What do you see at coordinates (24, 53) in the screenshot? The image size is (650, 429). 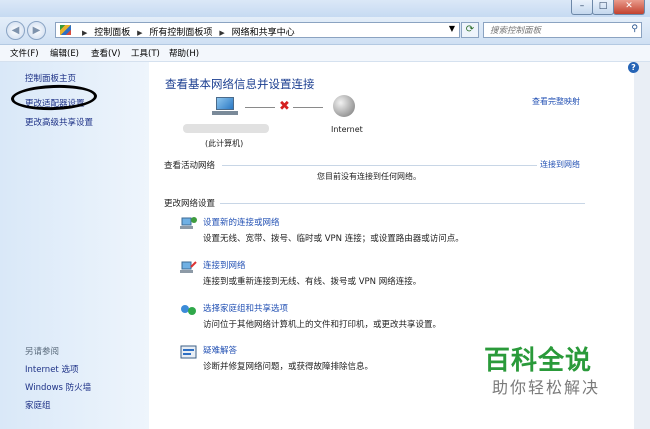 I see `menu-file: 文件(F)` at bounding box center [24, 53].